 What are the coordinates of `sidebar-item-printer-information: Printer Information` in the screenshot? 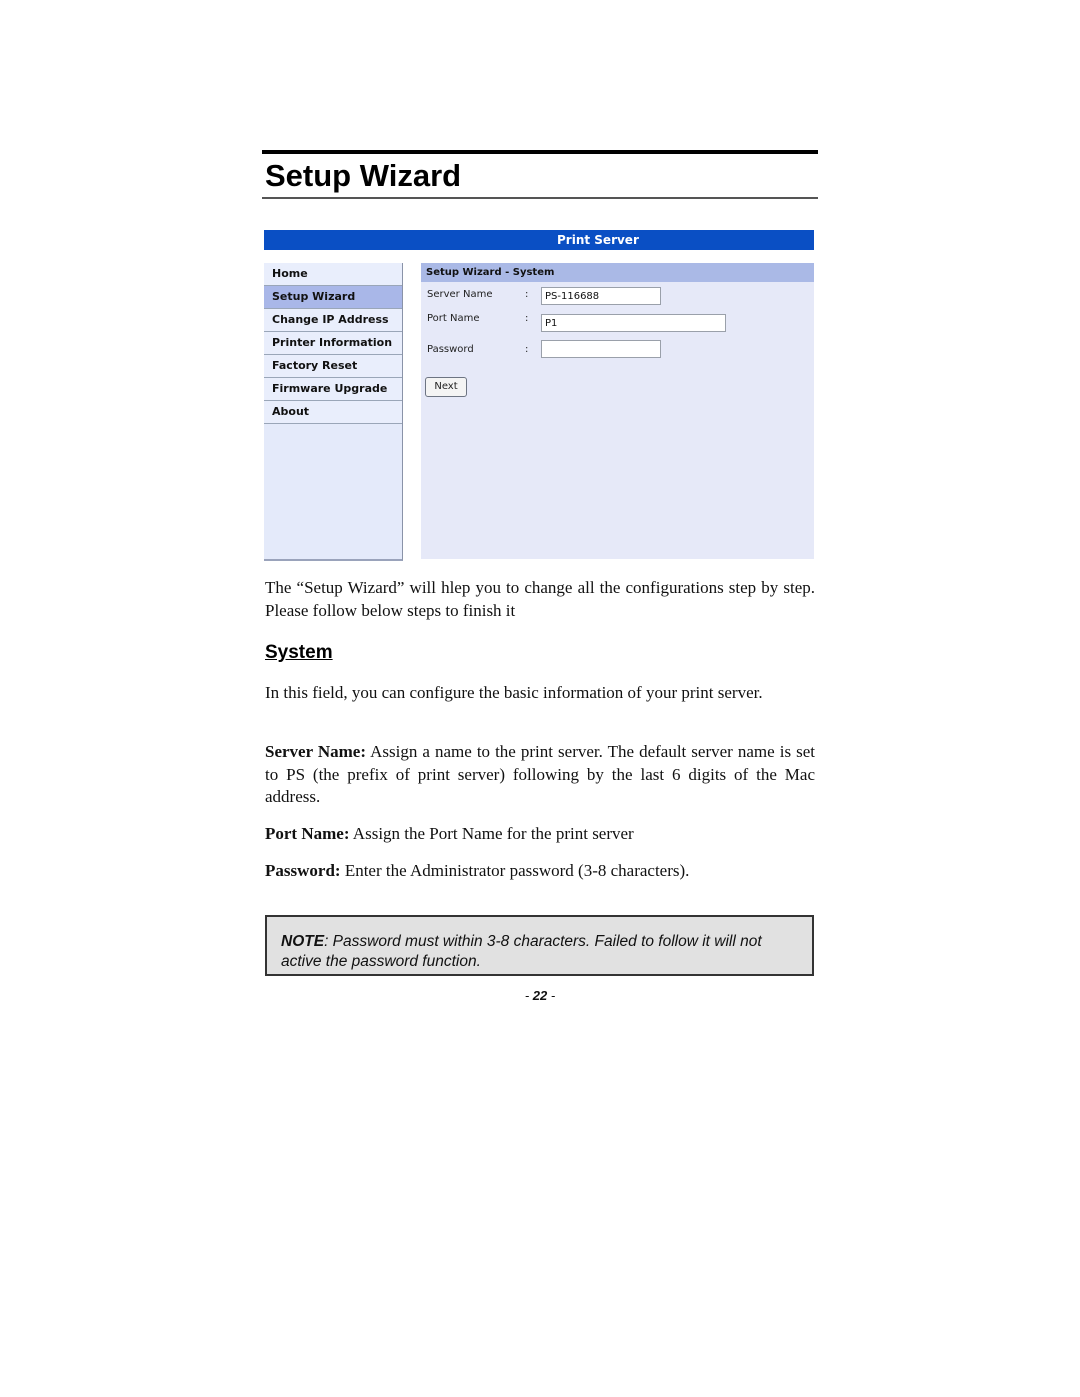 It's located at (333, 343).